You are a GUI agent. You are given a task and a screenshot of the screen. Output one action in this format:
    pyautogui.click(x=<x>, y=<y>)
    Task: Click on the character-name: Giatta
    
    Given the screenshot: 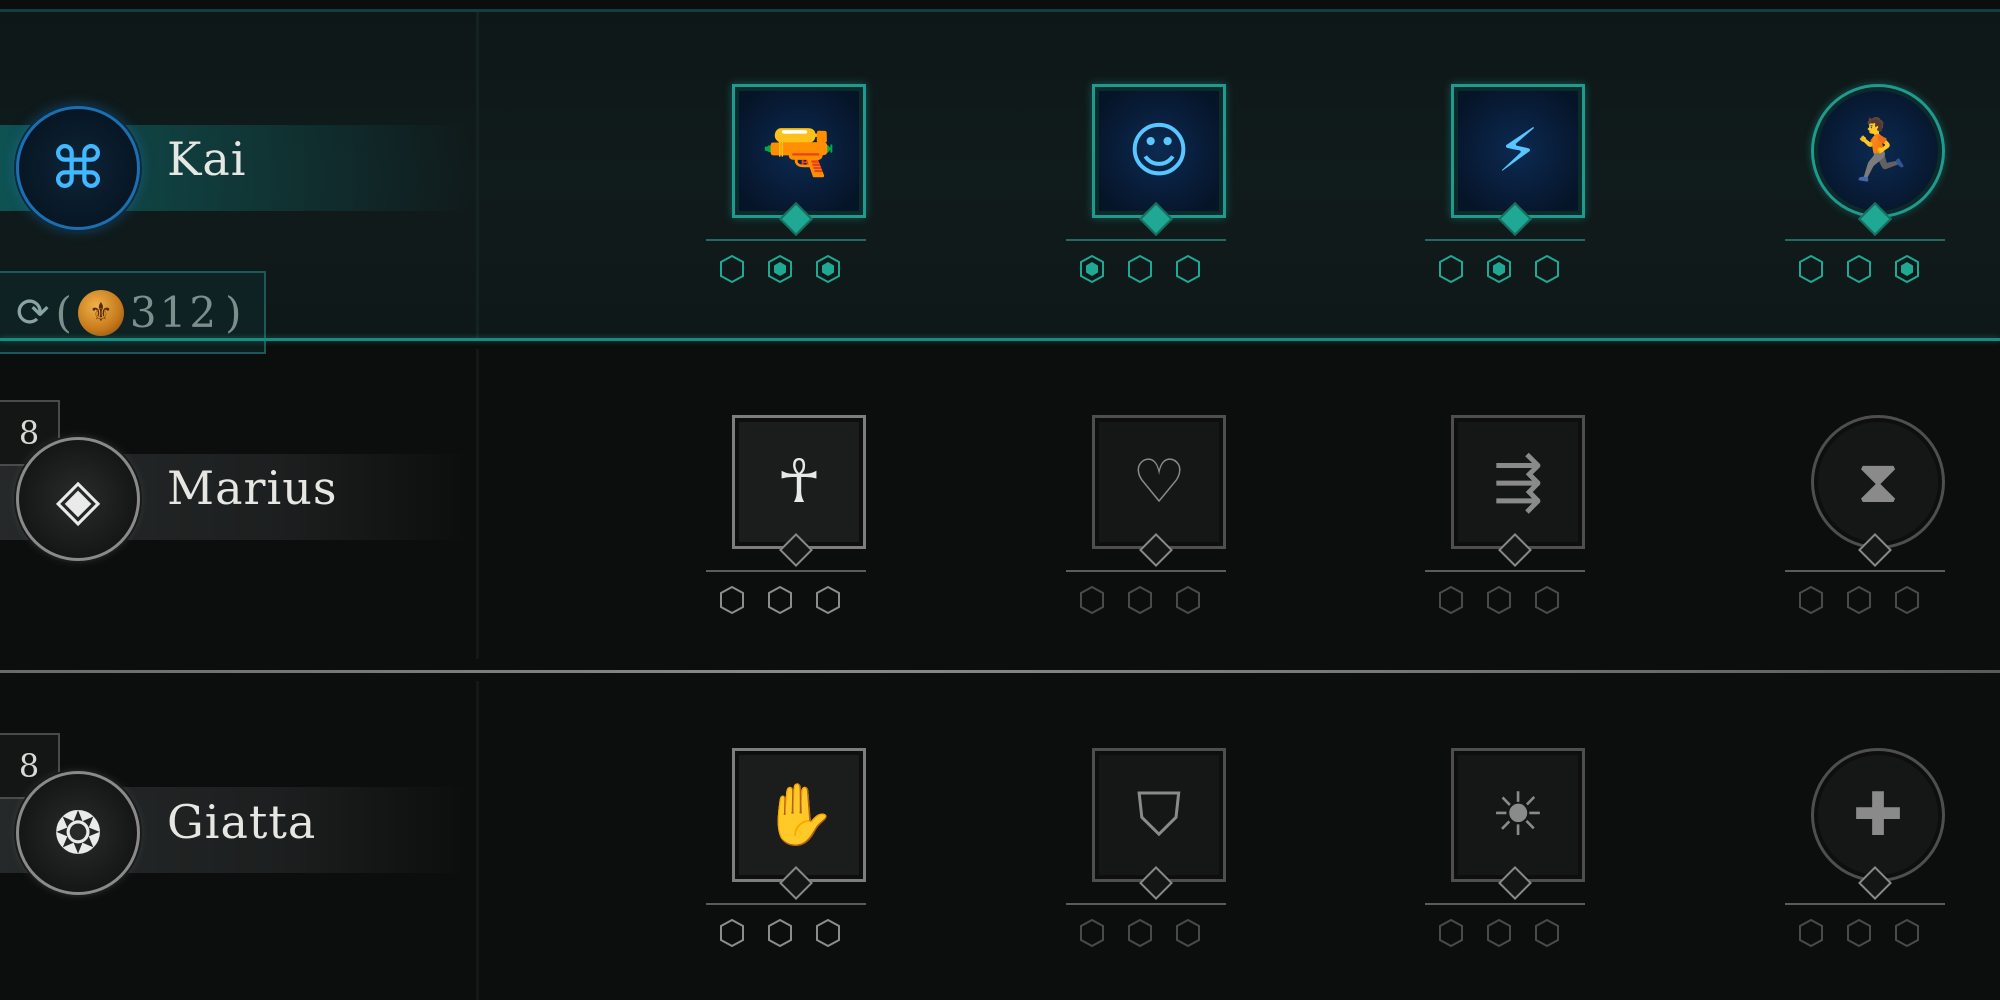 What is the action you would take?
    pyautogui.click(x=242, y=822)
    